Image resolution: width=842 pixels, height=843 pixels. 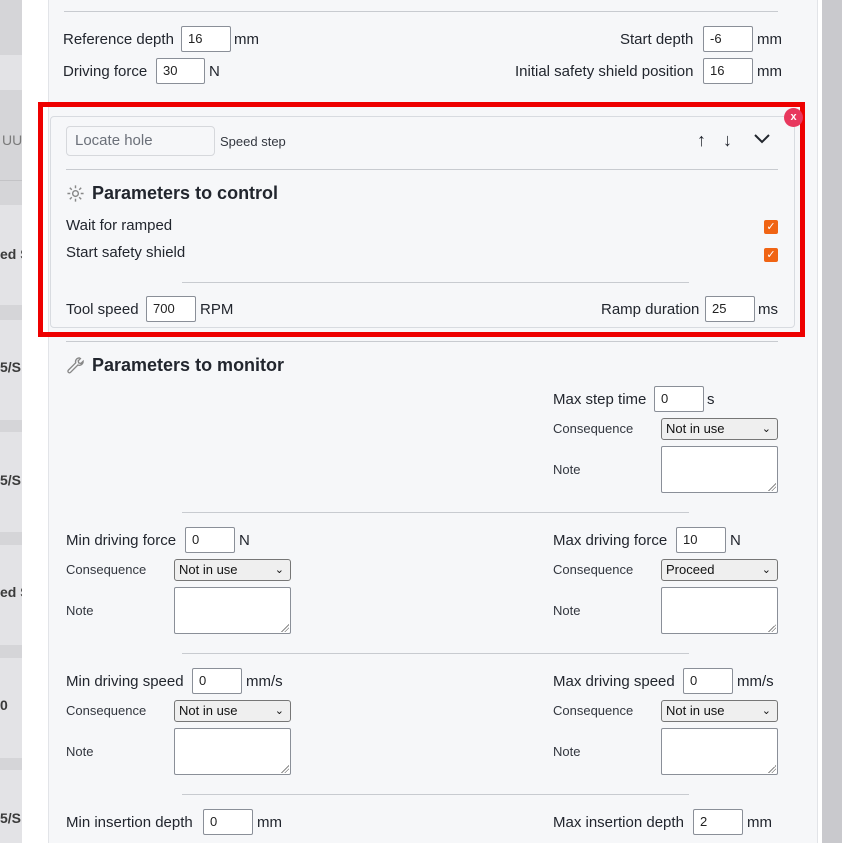 What do you see at coordinates (126, 252) in the screenshot?
I see `start-safety-shield-label: Start safety shield` at bounding box center [126, 252].